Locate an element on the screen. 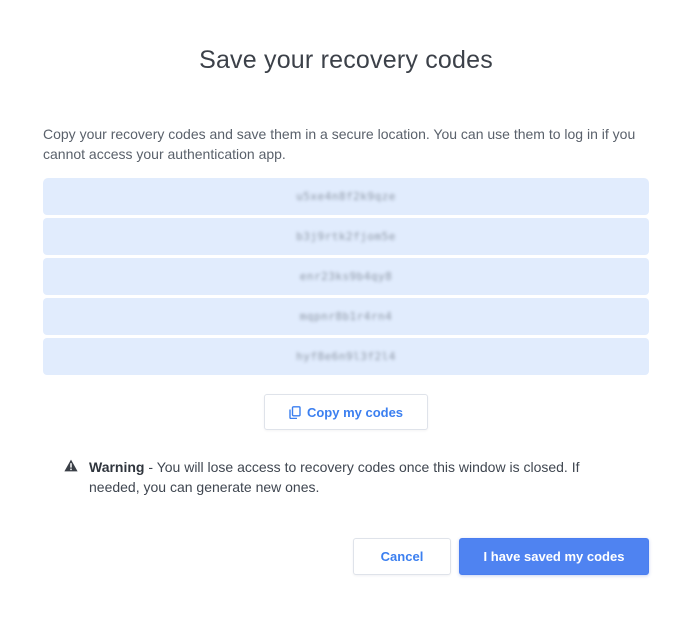 The height and width of the screenshot is (617, 692). recovery-code: enr23ks9b4qy8 is located at coordinates (346, 276).